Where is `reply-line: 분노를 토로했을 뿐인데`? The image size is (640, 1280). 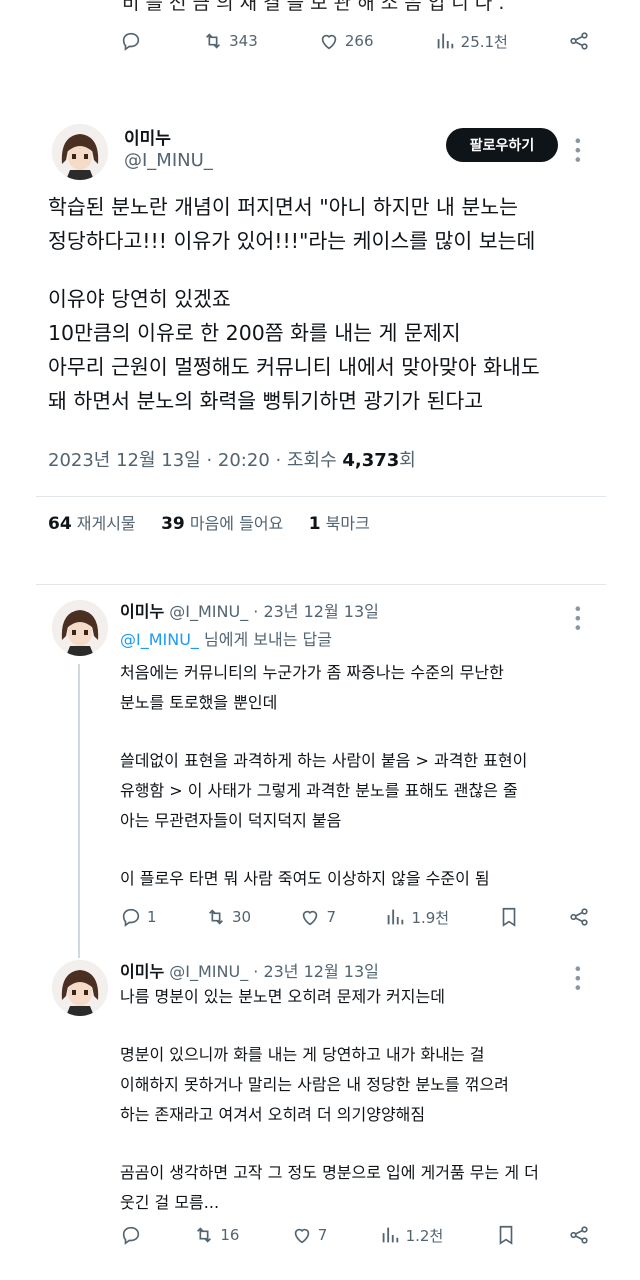 reply-line: 분노를 토로했을 뿐인데 is located at coordinates (199, 702).